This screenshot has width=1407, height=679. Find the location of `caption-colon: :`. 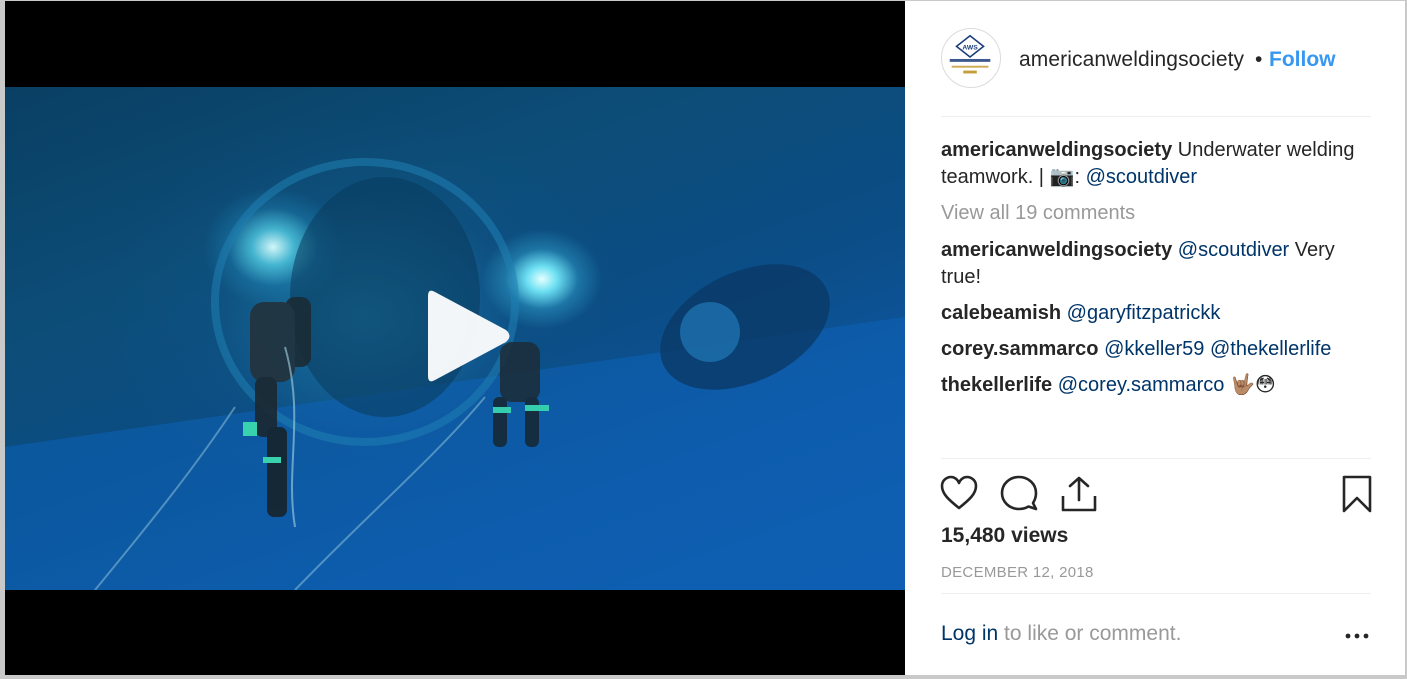

caption-colon: : is located at coordinates (1080, 177).